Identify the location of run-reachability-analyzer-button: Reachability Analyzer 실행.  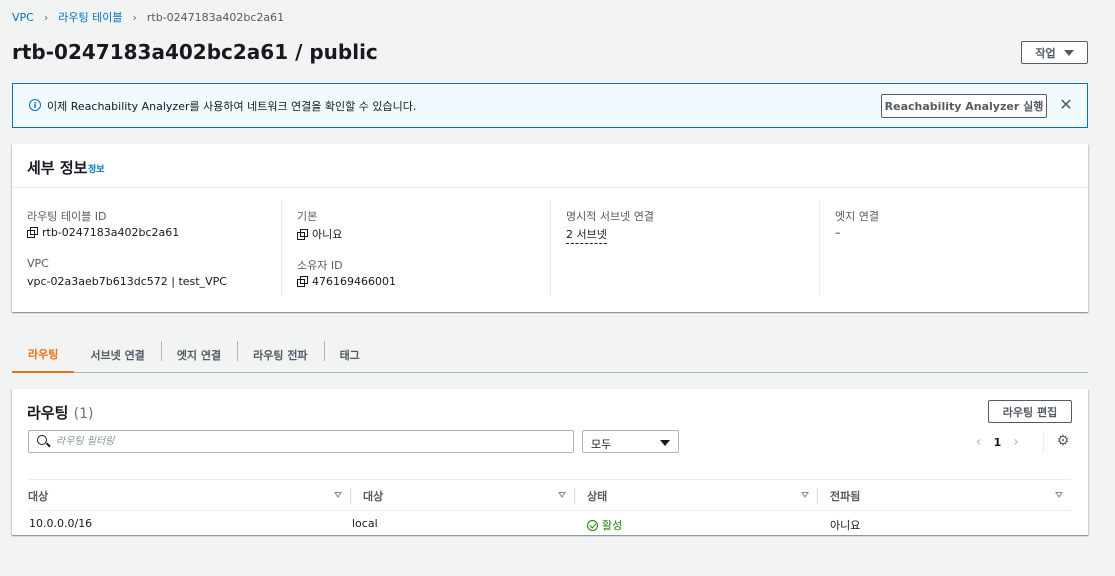
(964, 106).